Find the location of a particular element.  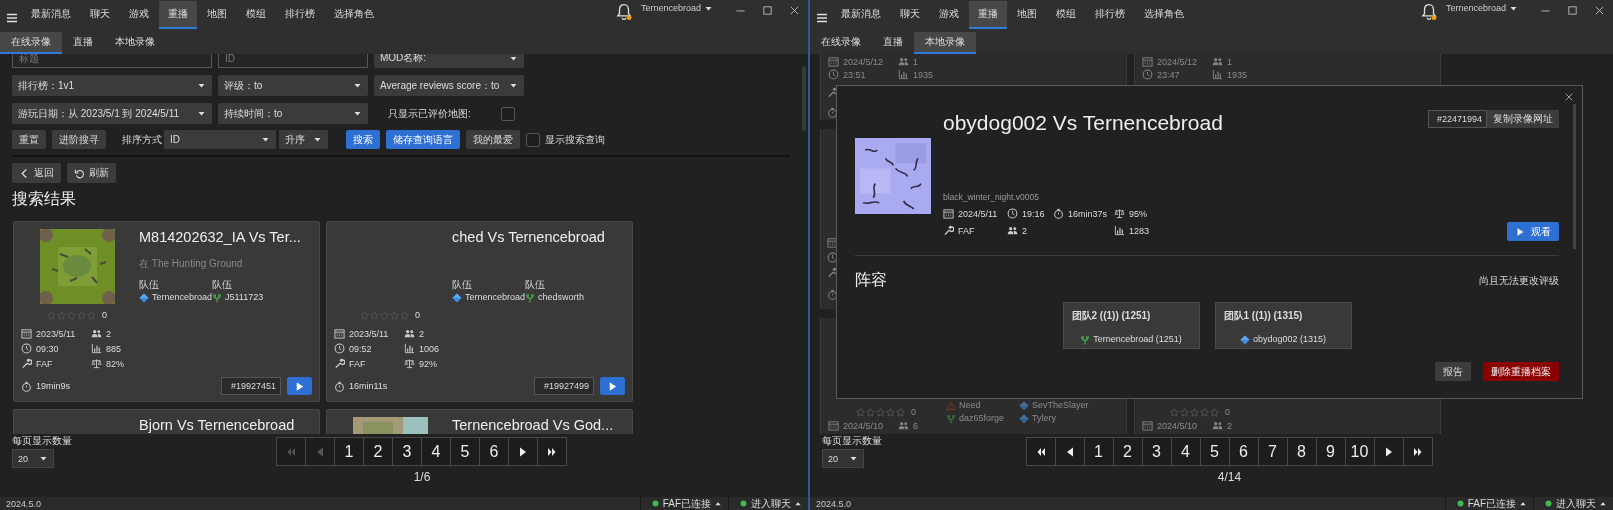

text-field: ID is located at coordinates (293, 61).